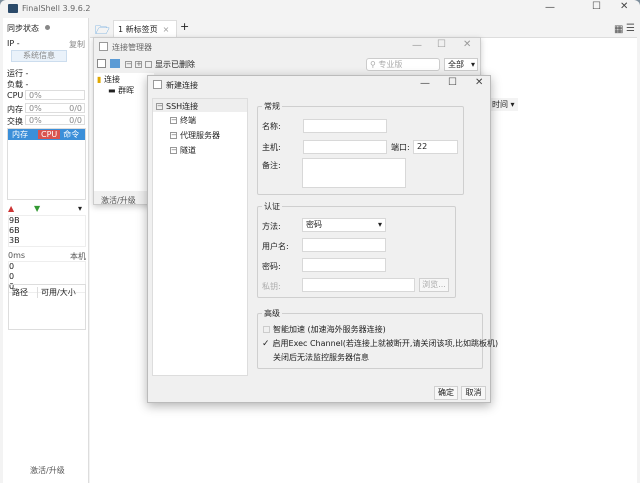 The width and height of the screenshot is (640, 483). Describe the element at coordinates (138, 29) in the screenshot. I see `tab-label: 1 新标签页` at that location.